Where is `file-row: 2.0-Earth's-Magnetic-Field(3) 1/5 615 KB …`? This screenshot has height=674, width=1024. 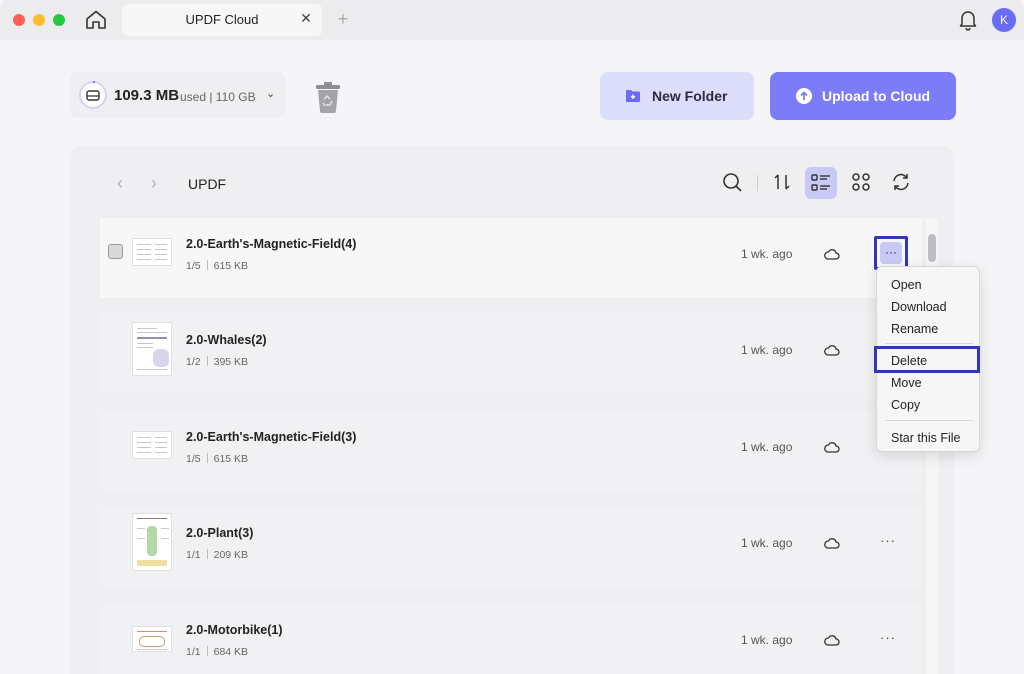
file-row: 2.0-Earth's-Magnetic-Field(3) 1/5 615 KB … is located at coordinates (511, 451).